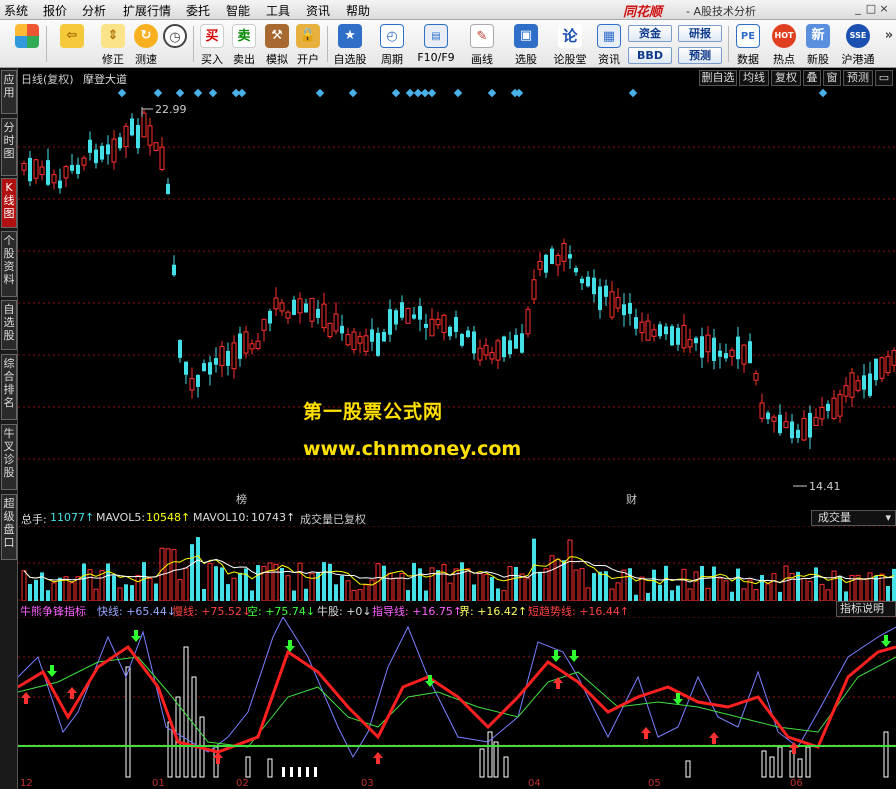  What do you see at coordinates (482, 44) in the screenshot?
I see `draw-line-button: ✎ 画线` at bounding box center [482, 44].